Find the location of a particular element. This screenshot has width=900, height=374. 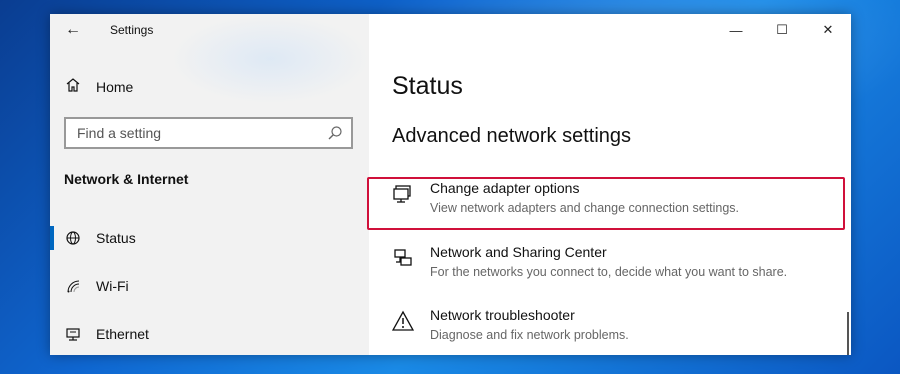

link-title: Change adapter options is located at coordinates (505, 188).